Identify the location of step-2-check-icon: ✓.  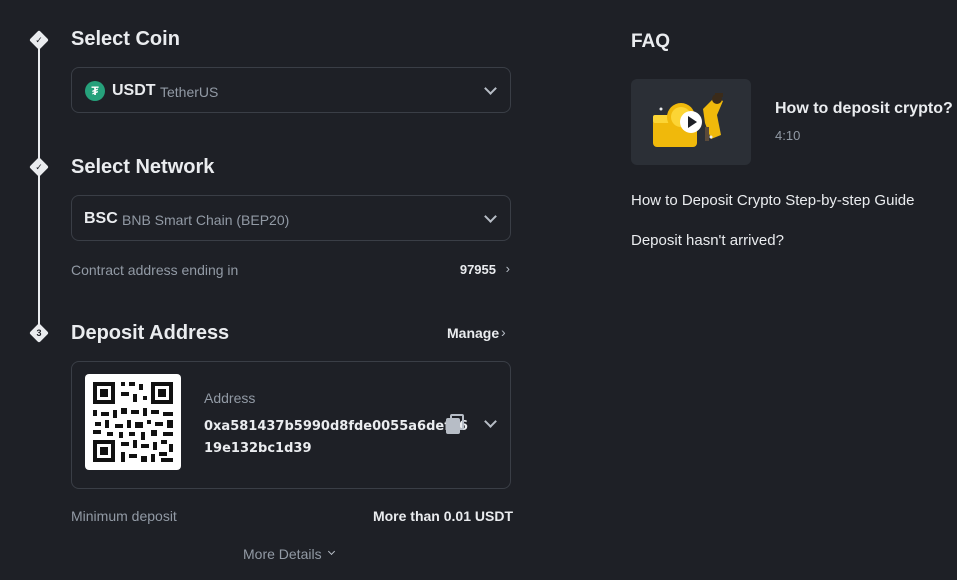
(39, 167).